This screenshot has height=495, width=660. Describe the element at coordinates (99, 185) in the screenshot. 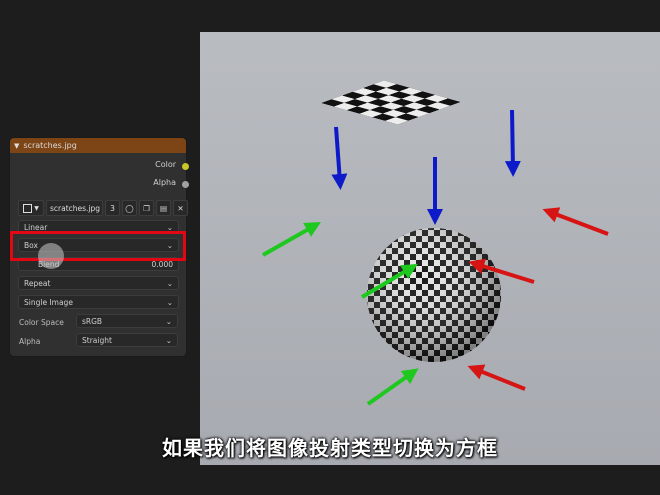

I see `alpha-output: Alpha` at that location.